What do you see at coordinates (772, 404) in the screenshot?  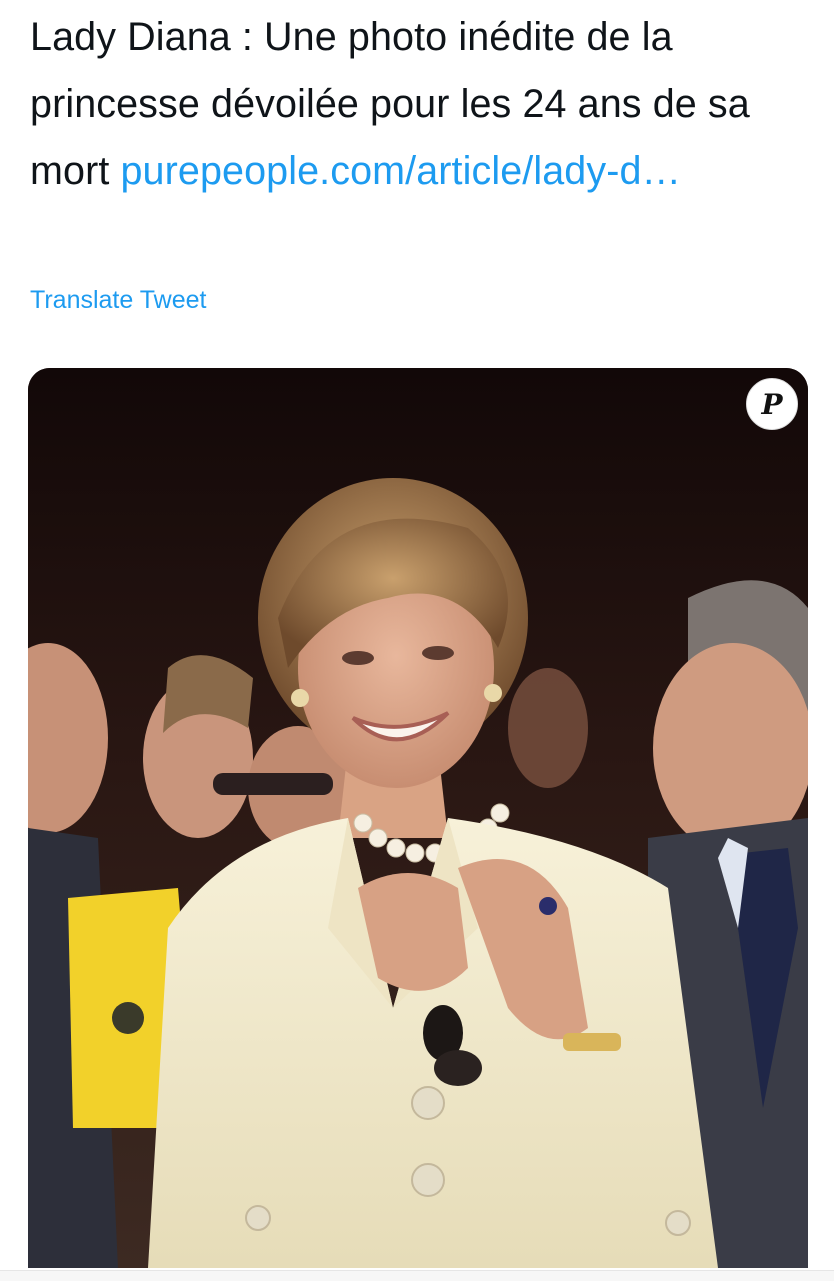 I see `purepeople-logo-badge: P` at bounding box center [772, 404].